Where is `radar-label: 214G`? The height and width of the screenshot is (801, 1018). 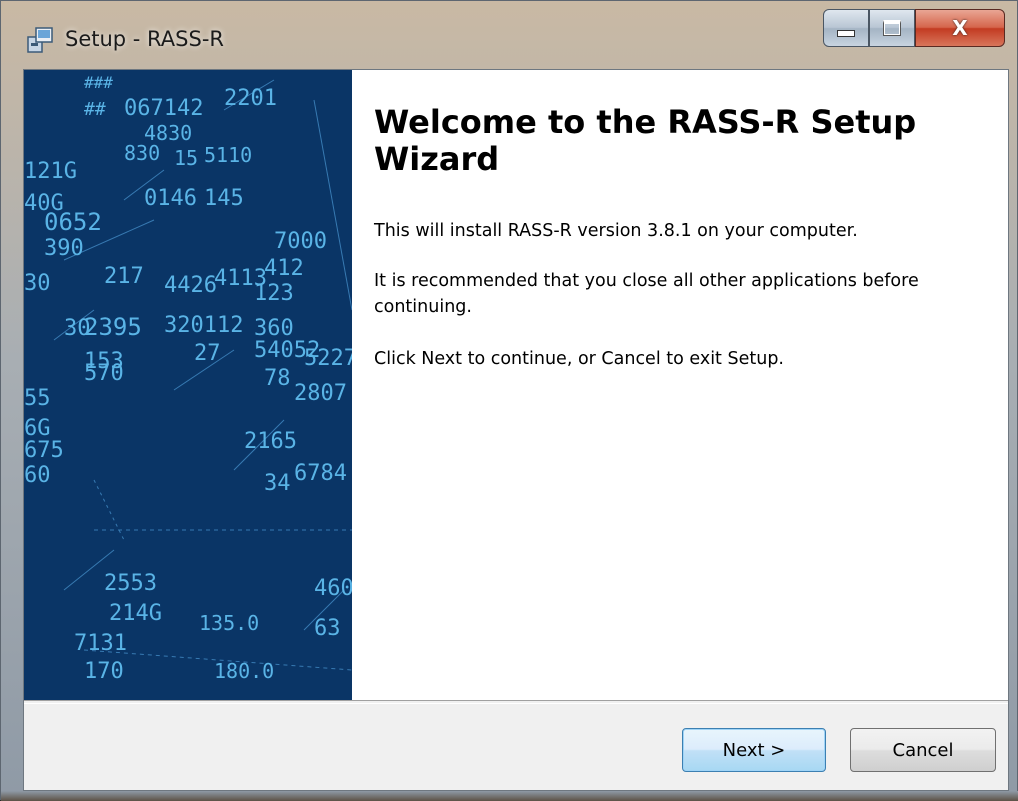
radar-label: 214G is located at coordinates (135, 613).